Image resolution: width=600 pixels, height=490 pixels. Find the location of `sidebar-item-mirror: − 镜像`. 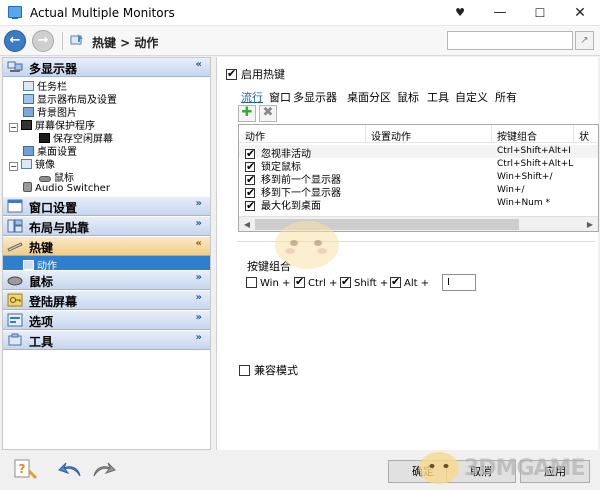

sidebar-item-mirror: − 镜像 is located at coordinates (32, 163).